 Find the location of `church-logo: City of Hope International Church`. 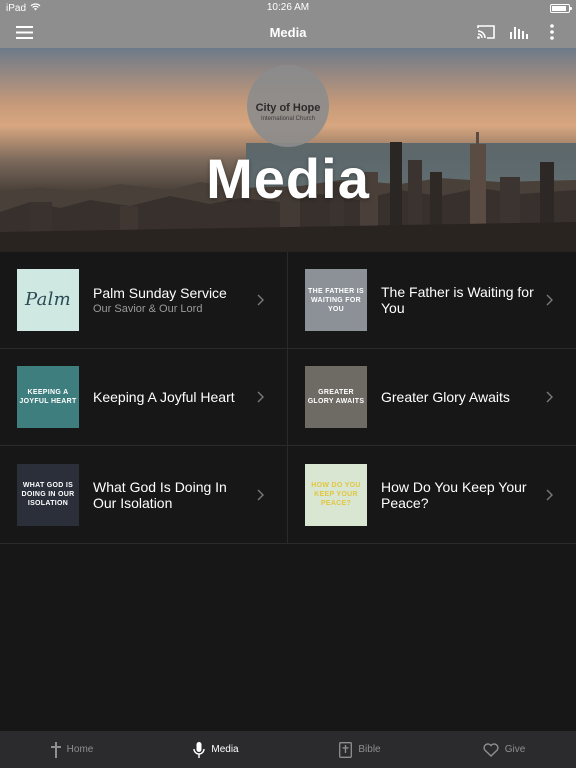

church-logo: City of Hope International Church is located at coordinates (288, 106).